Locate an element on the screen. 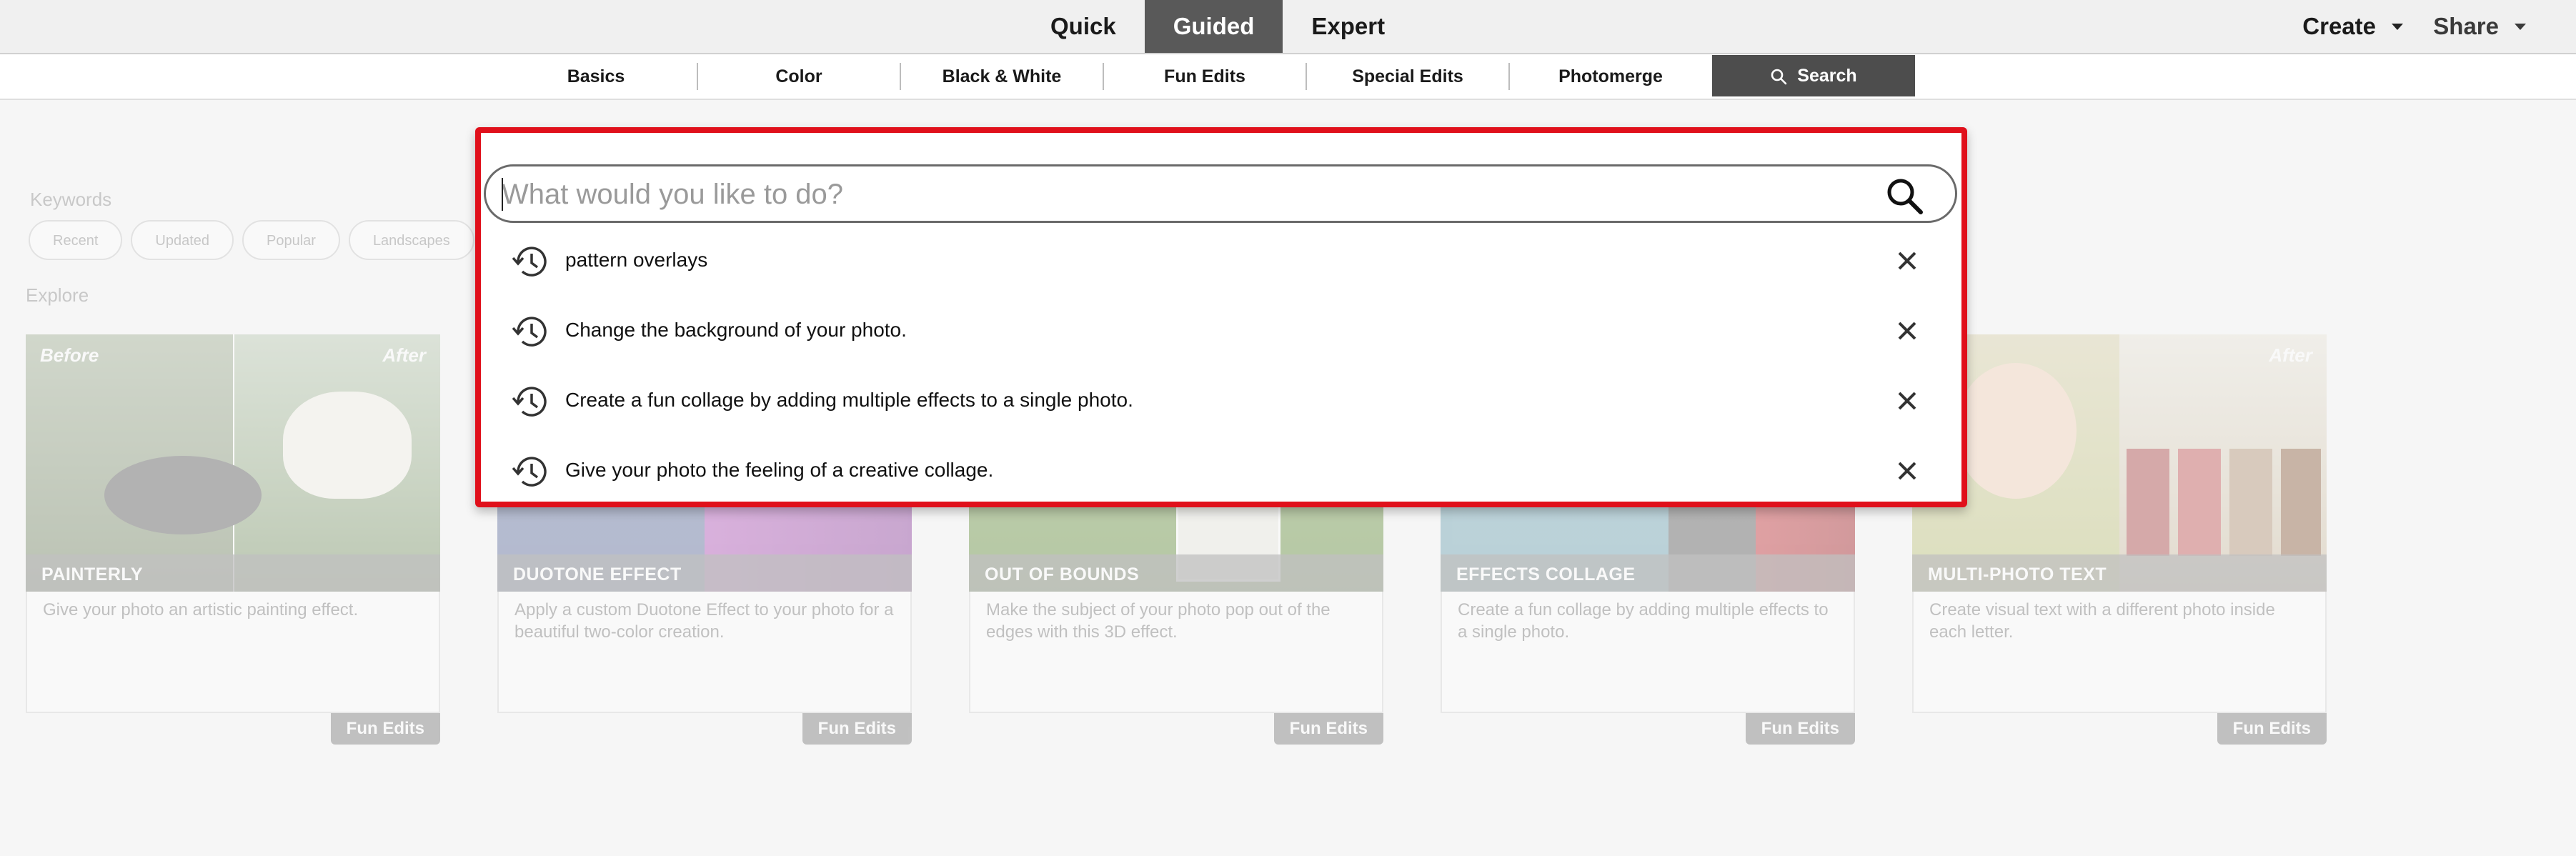 This screenshot has width=2576, height=856. category-search: Search is located at coordinates (1813, 75).